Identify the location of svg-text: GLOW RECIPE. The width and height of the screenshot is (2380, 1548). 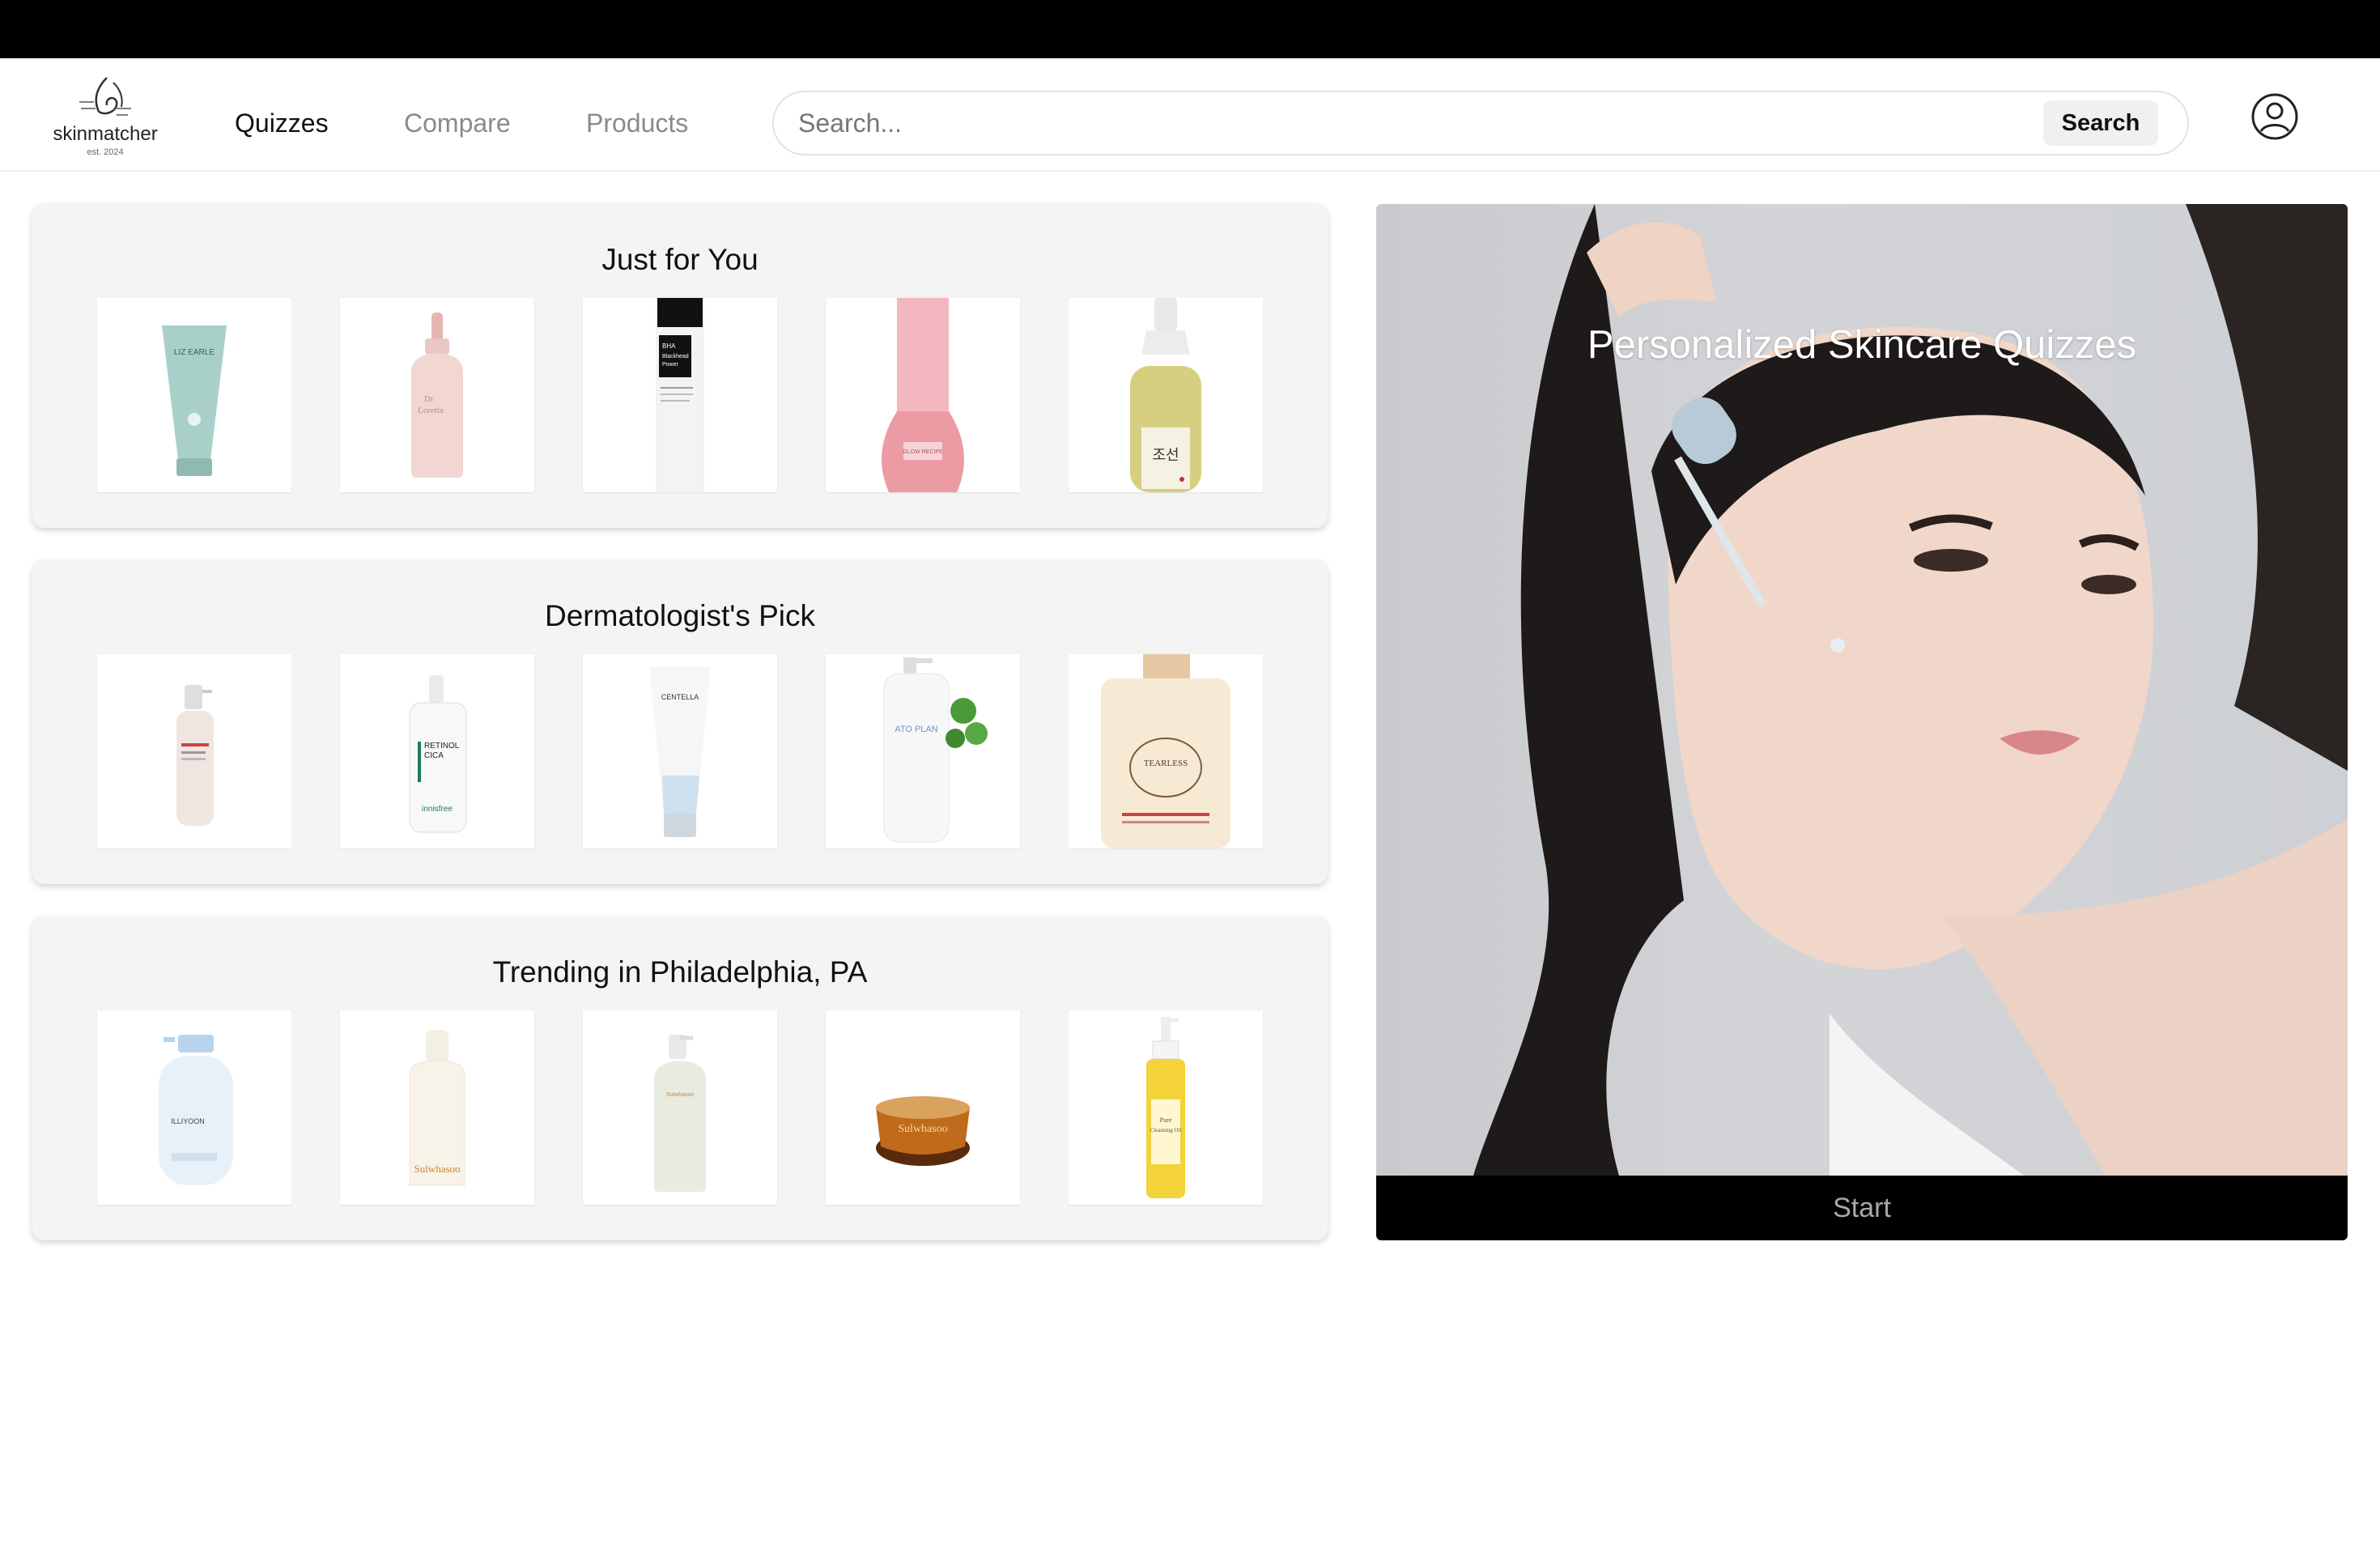
(923, 452).